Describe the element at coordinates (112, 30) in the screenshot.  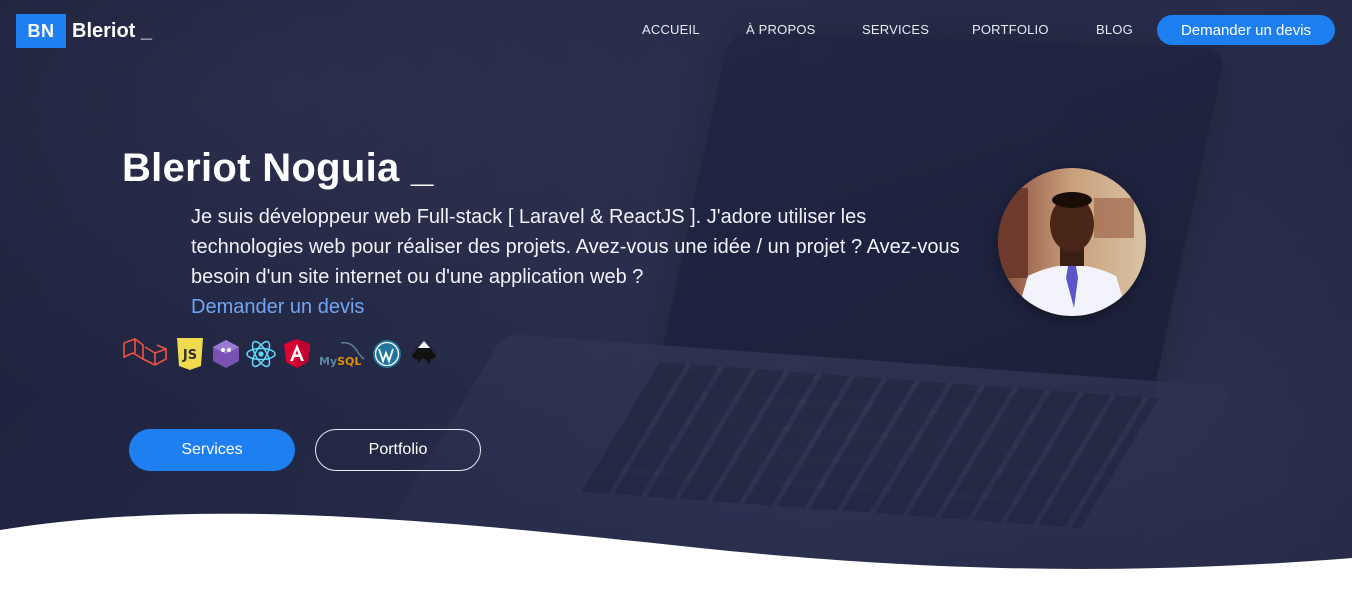
I see `logo-name: Bleriot _` at that location.